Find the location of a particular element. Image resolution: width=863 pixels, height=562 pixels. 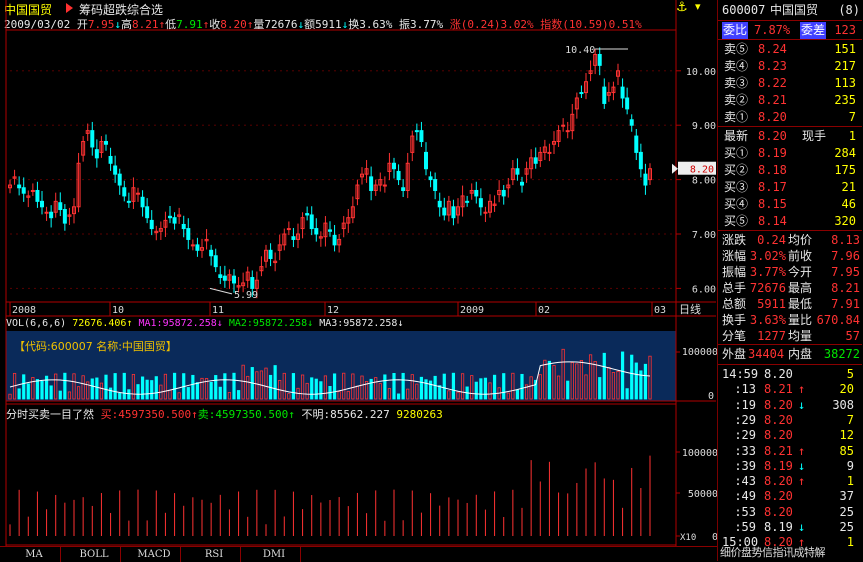

xianshou-label: 现手 is located at coordinates (814, 136).